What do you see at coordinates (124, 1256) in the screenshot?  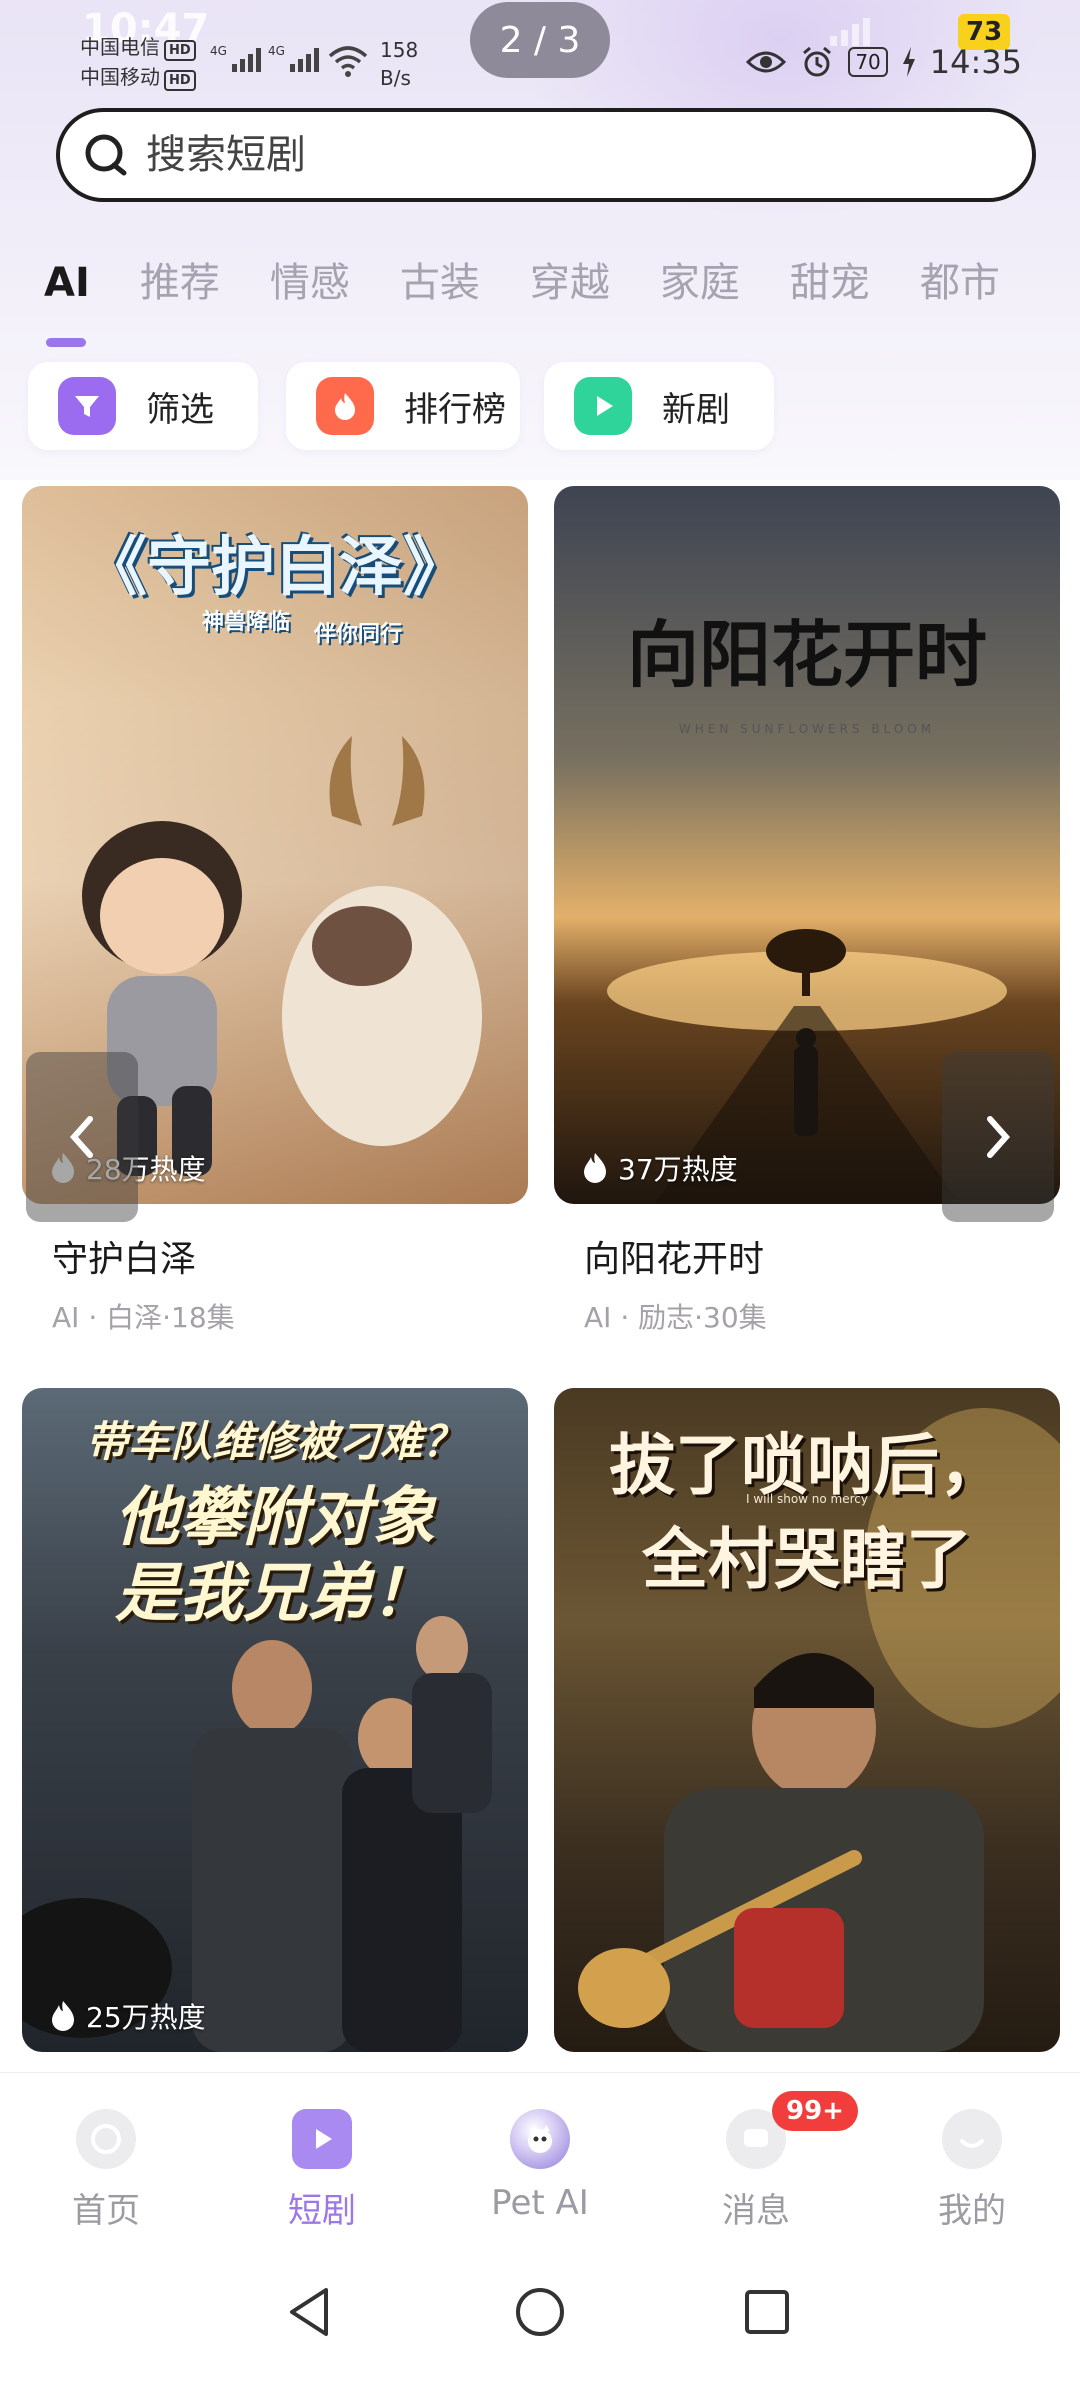 I see `drama-title: 守护白泽` at bounding box center [124, 1256].